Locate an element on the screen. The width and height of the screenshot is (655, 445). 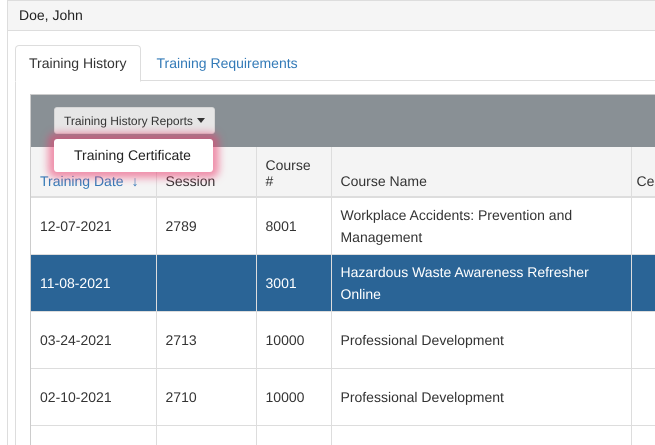
table-cell: 02-10-2021 is located at coordinates (93, 396).